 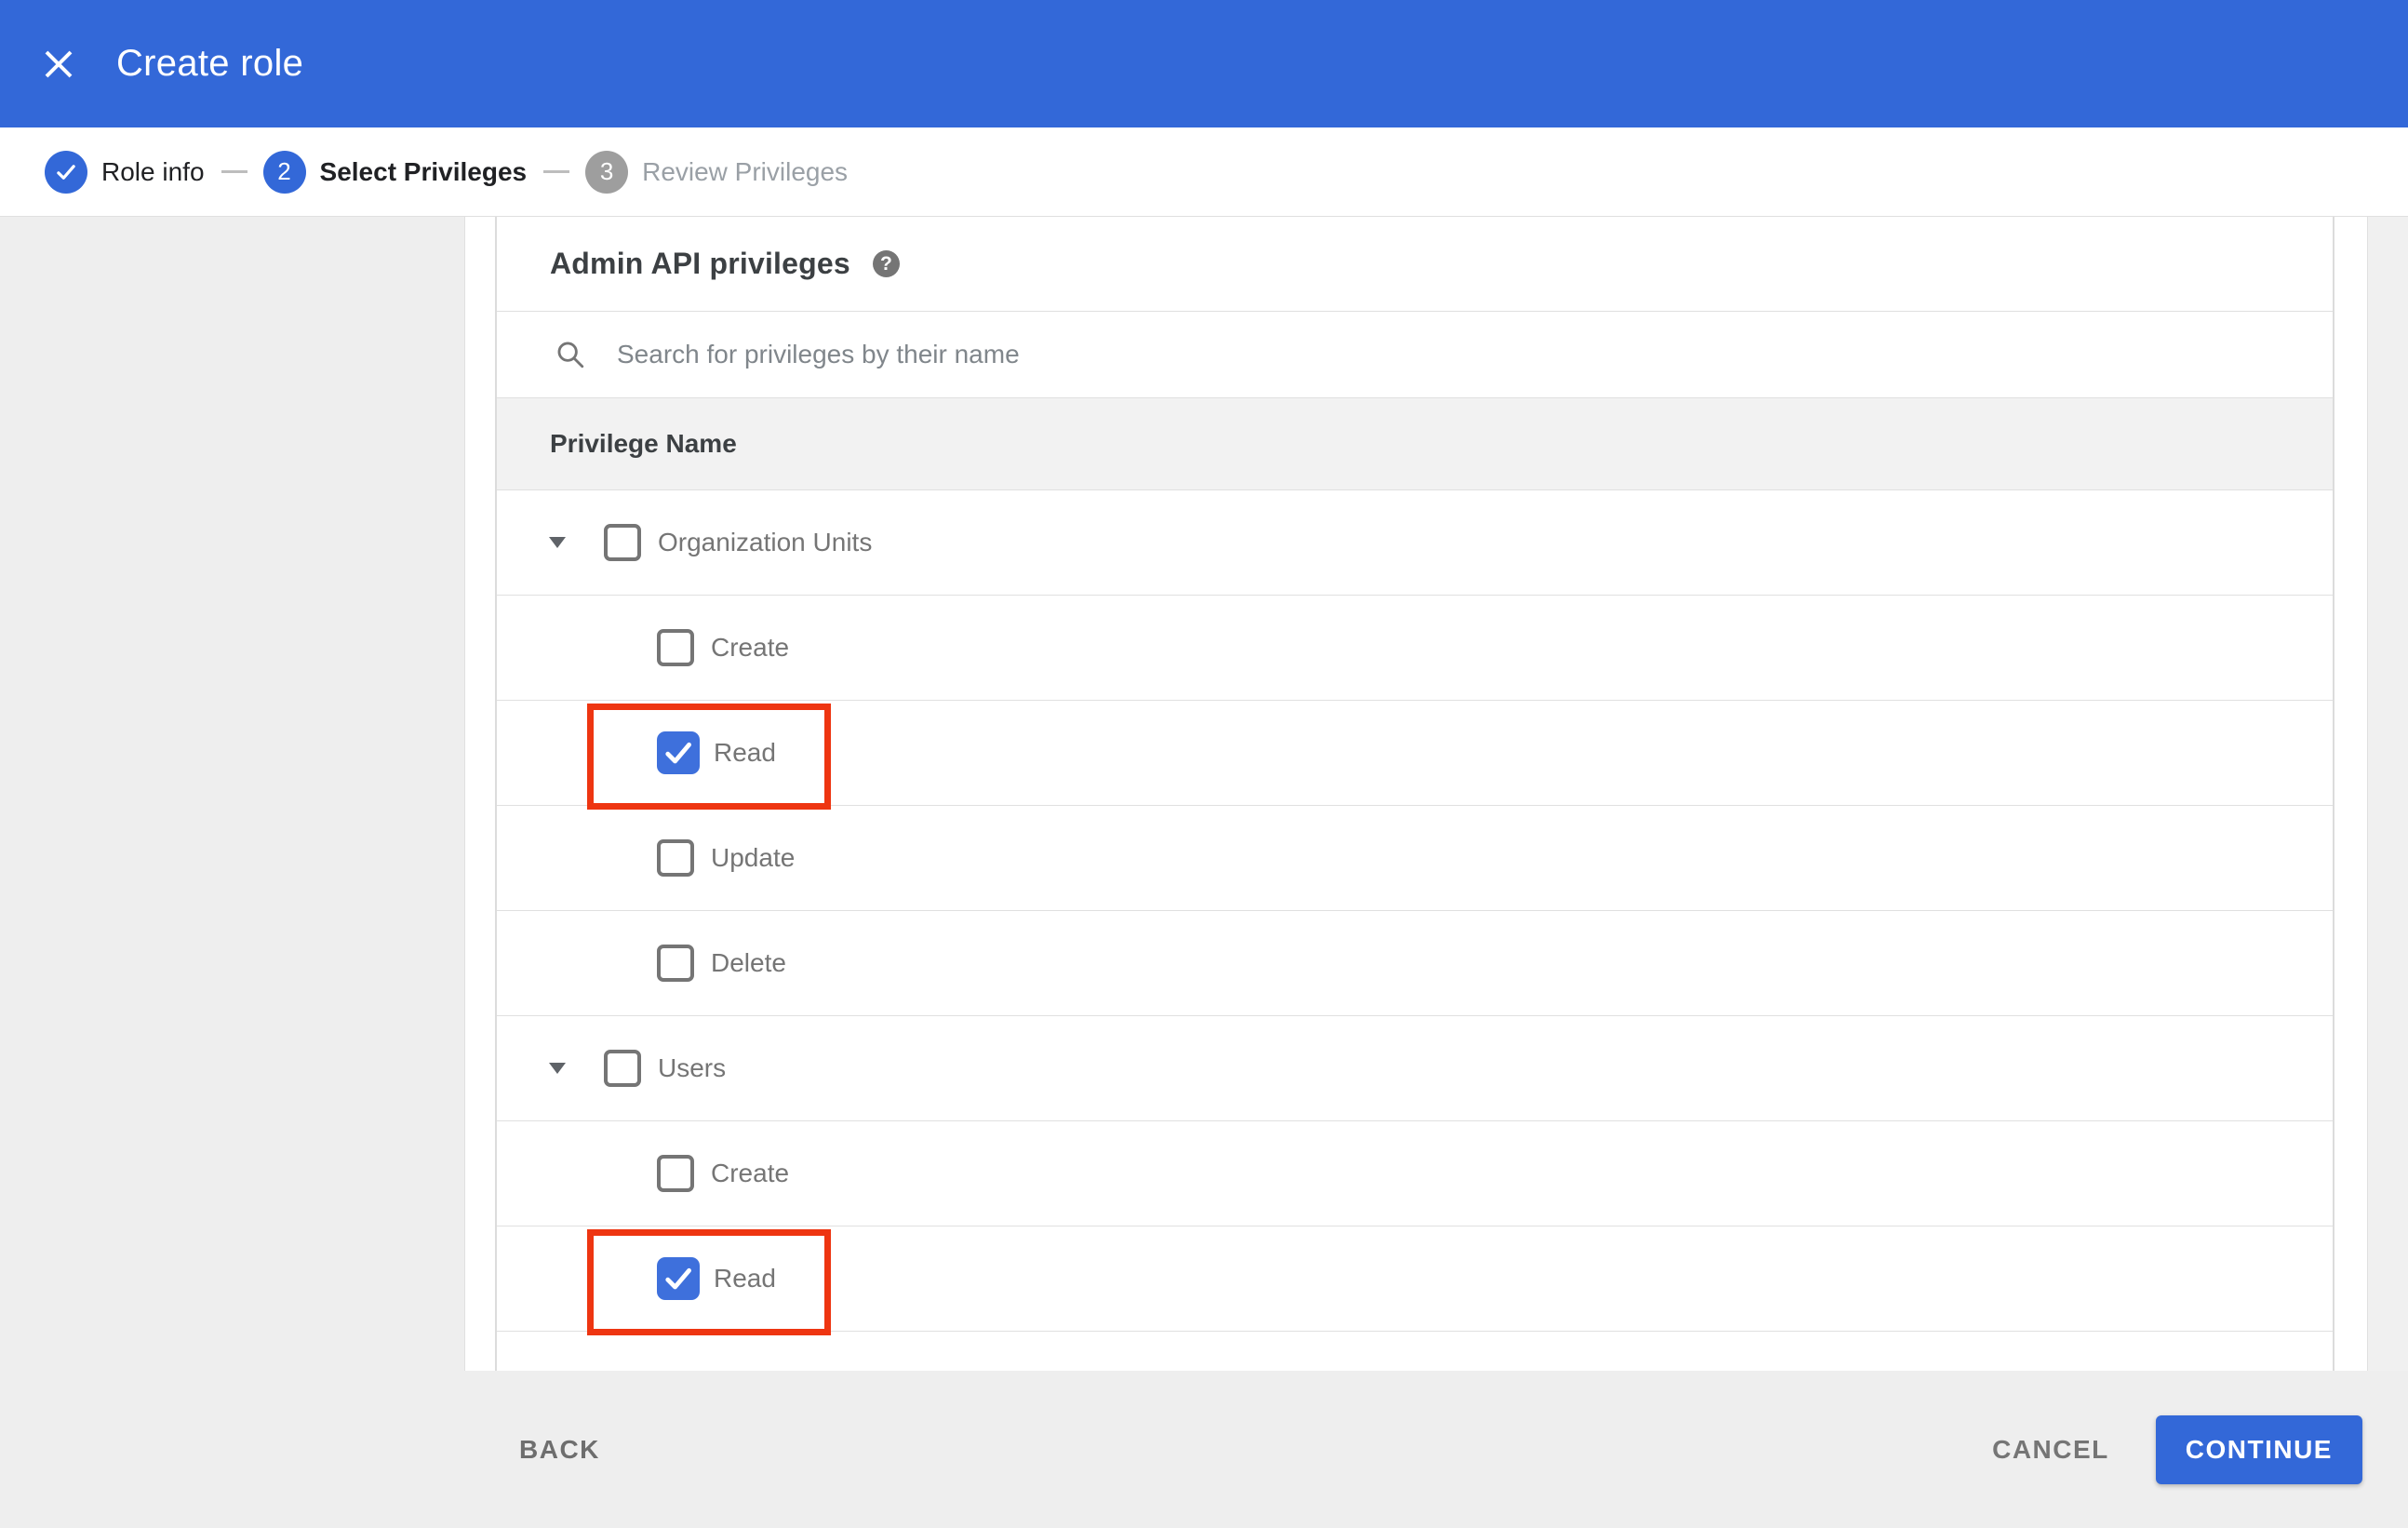 I want to click on step-label: Select Privileges, so click(x=424, y=171).